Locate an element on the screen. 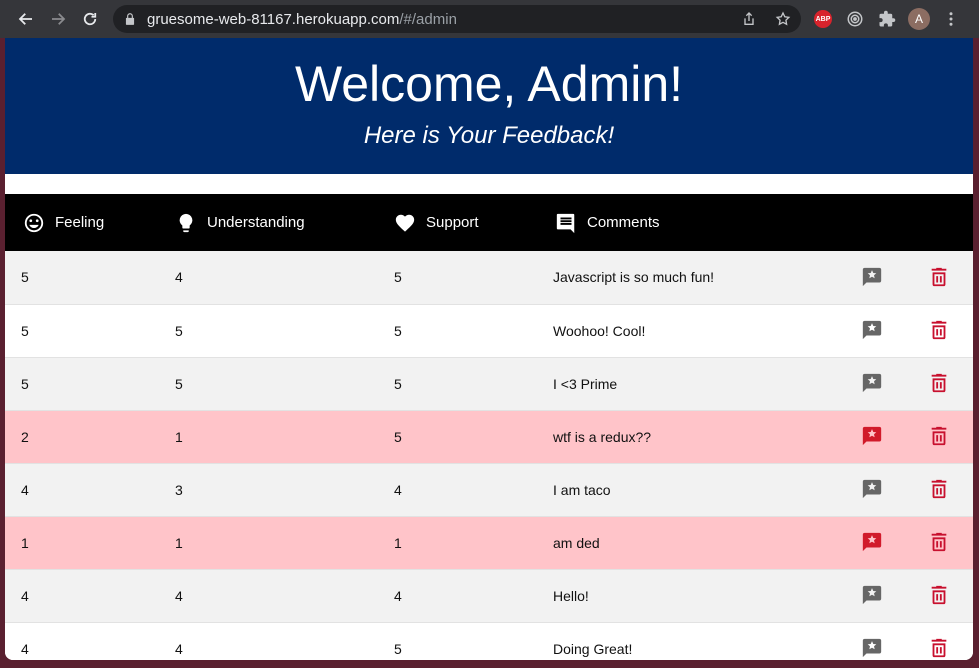  arrow-right-icon is located at coordinates (59, 19).